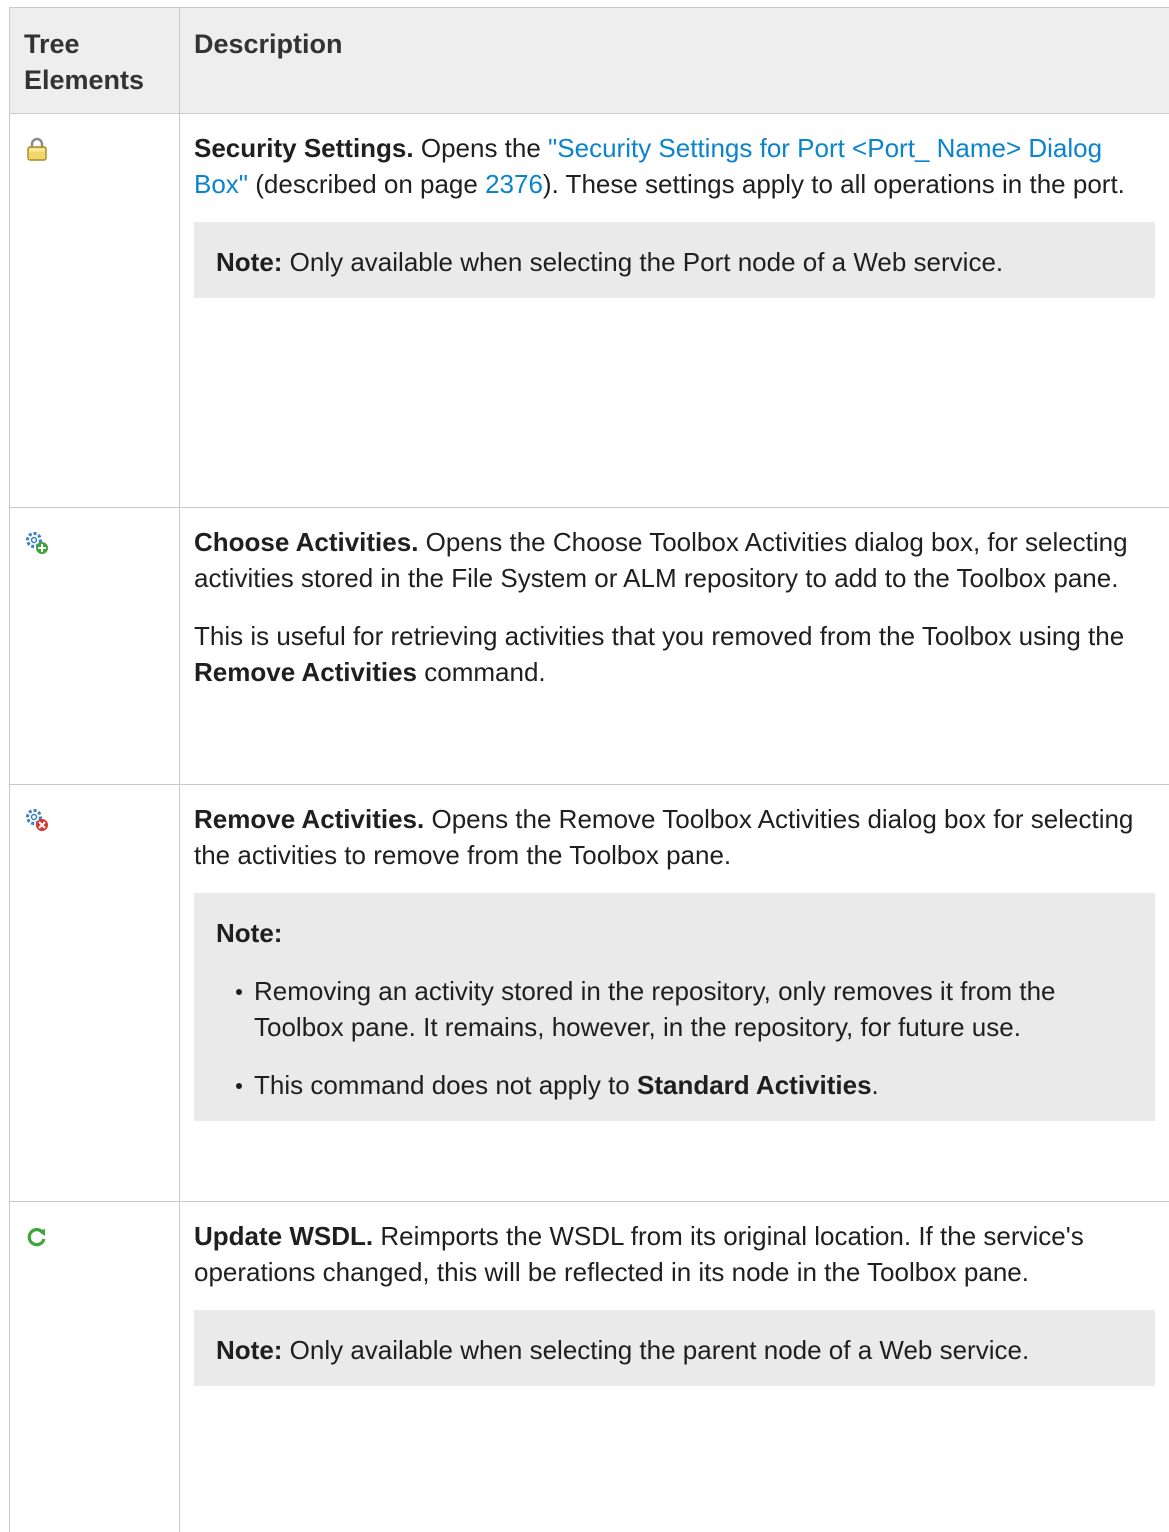  I want to click on desc-text: command., so click(481, 672).